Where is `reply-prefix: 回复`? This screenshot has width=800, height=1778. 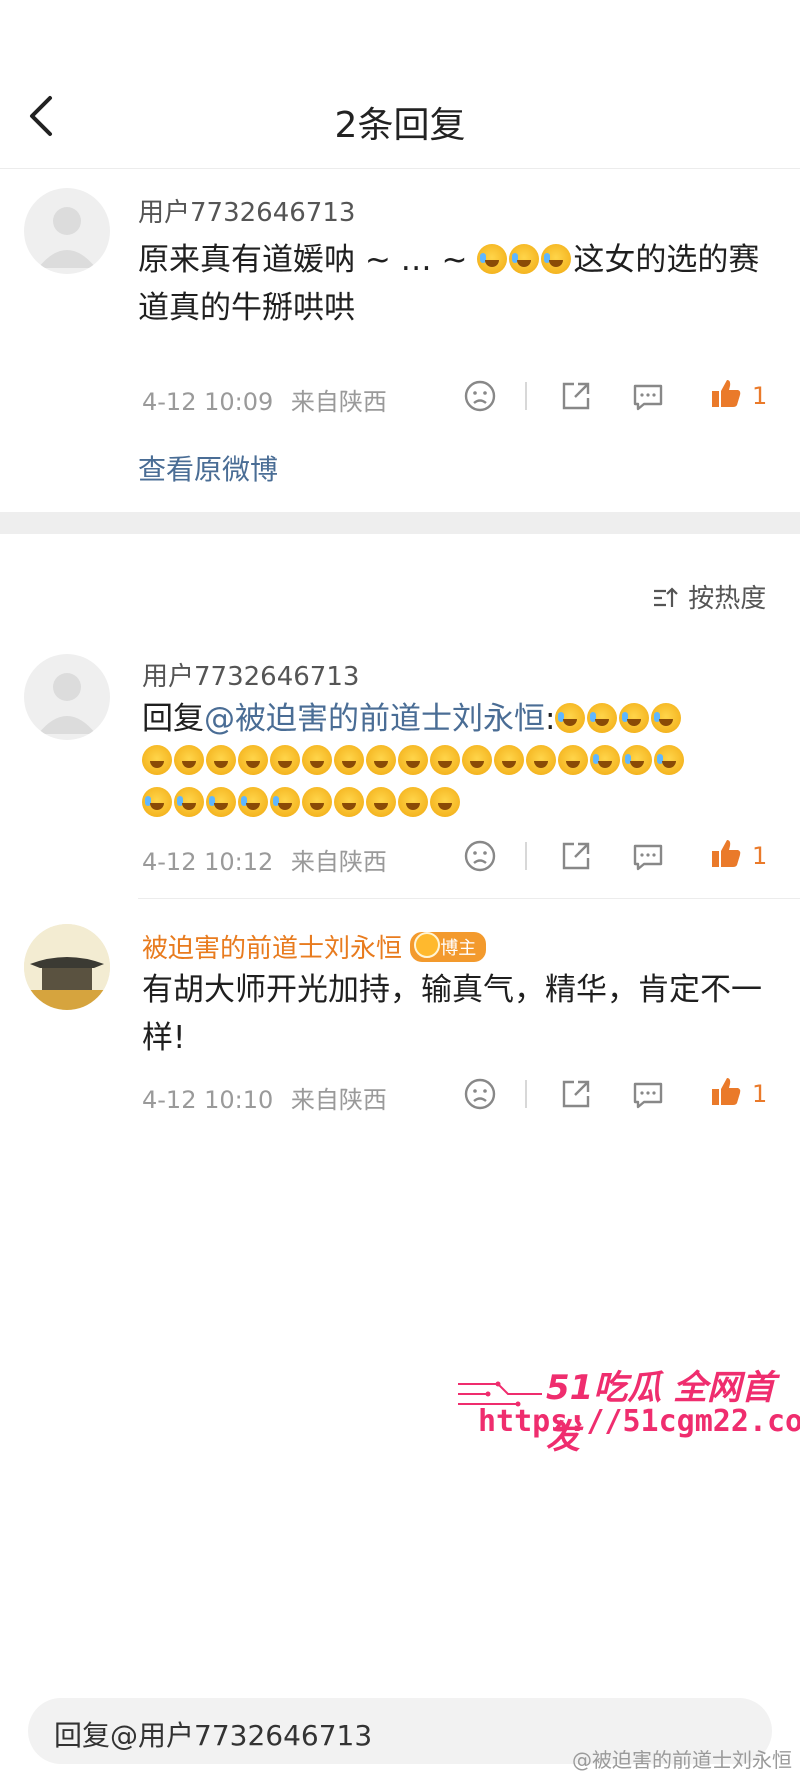 reply-prefix: 回复 is located at coordinates (173, 719).